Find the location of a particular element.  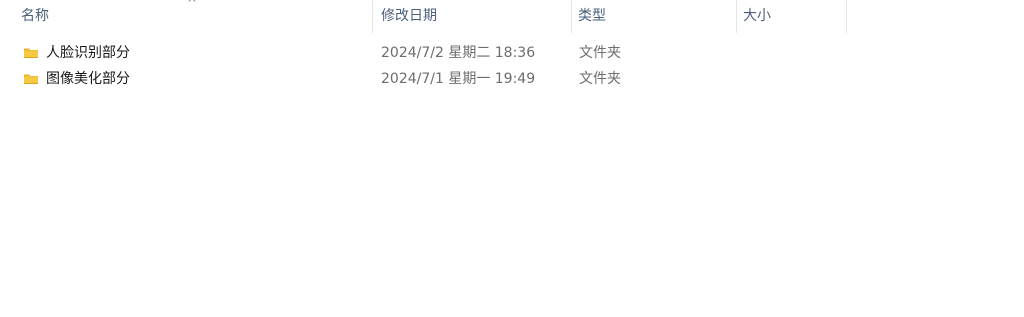

file-modified-date: 2024/7/2 星期二 18:36 is located at coordinates (458, 53).